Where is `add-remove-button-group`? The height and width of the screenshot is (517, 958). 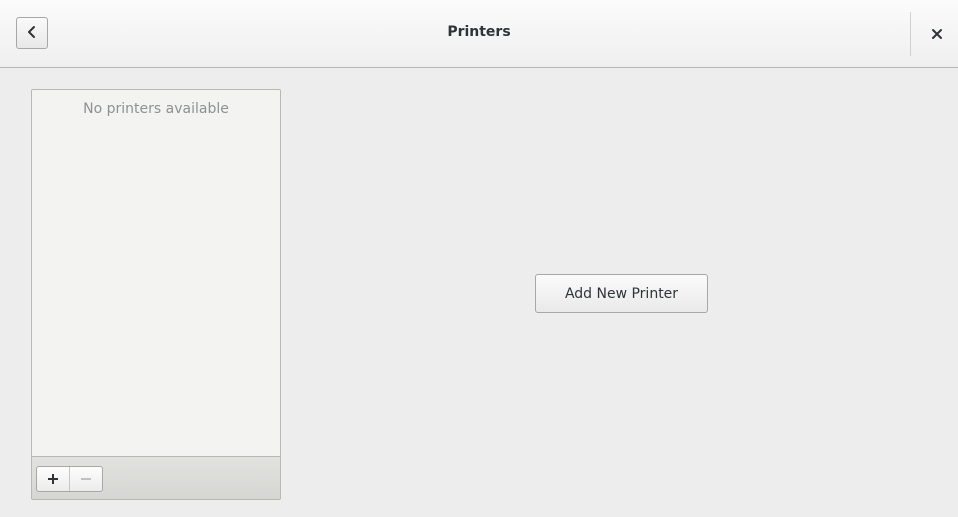
add-remove-button-group is located at coordinates (69, 479).